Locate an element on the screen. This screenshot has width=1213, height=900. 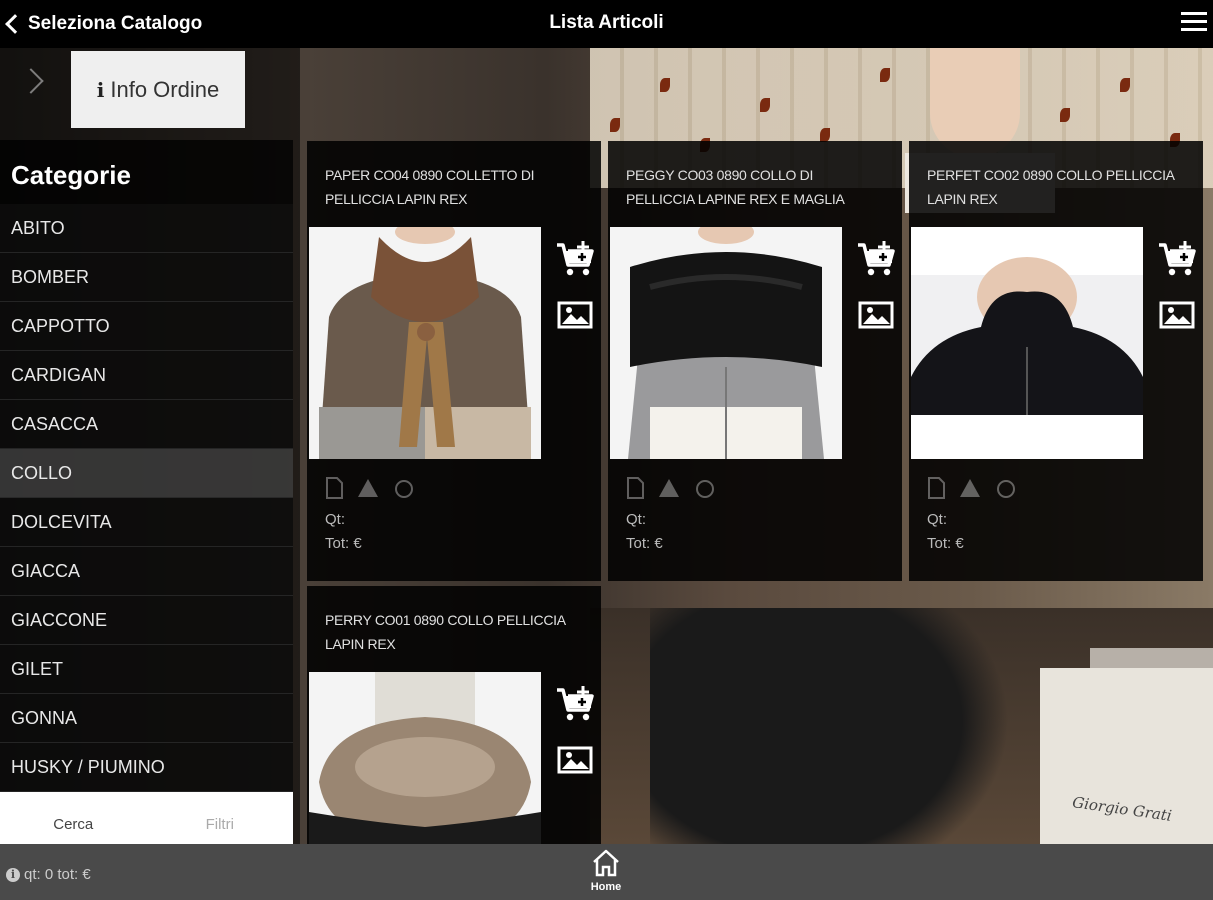
background-seated-model is located at coordinates (830, 726).